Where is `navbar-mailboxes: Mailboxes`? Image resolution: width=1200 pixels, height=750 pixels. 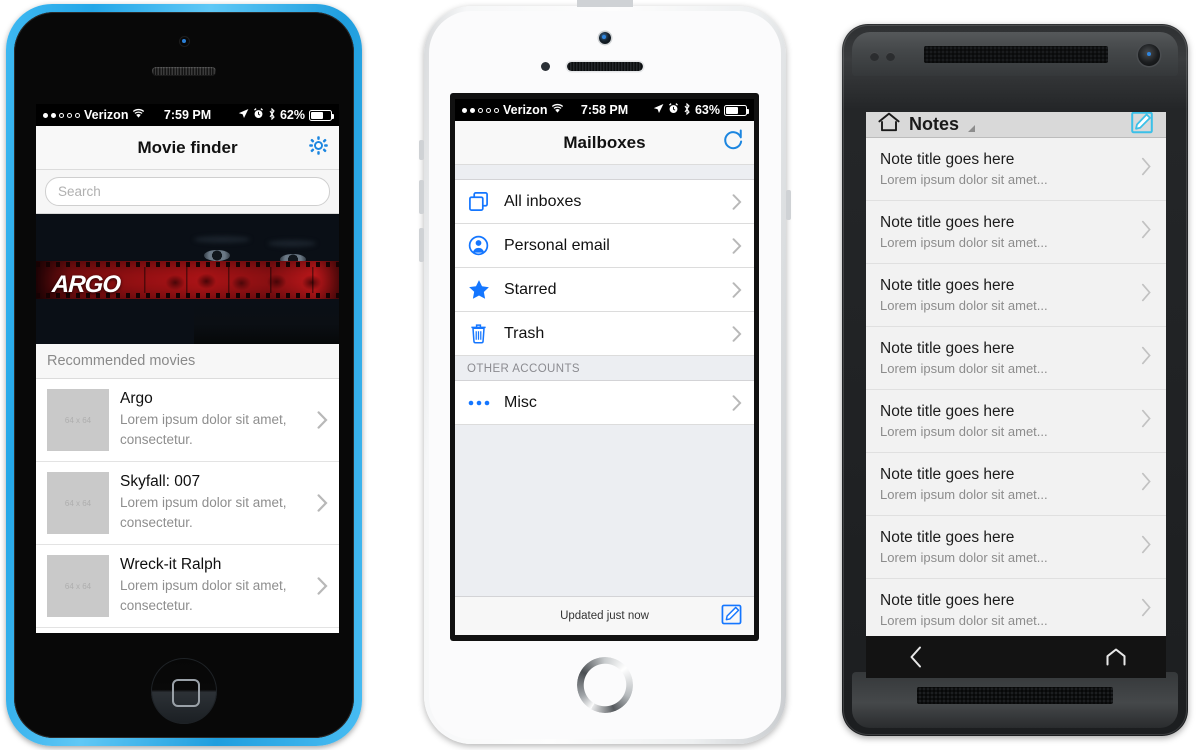
navbar-mailboxes: Mailboxes is located at coordinates (604, 143).